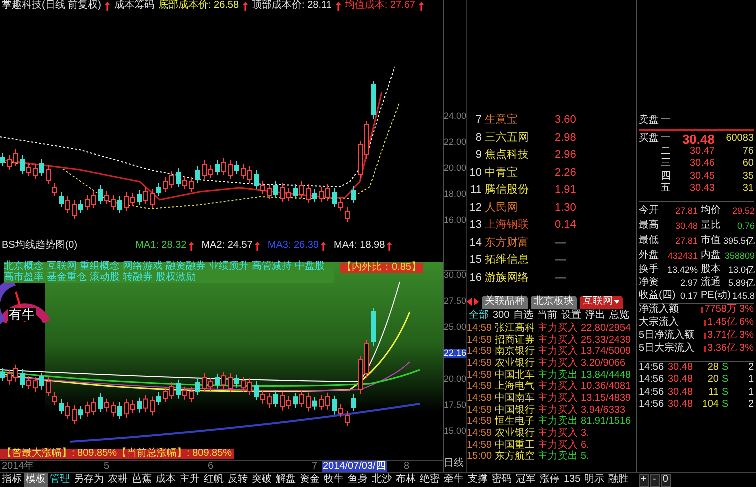  What do you see at coordinates (190, 480) in the screenshot?
I see `toolbar-button: 主升` at bounding box center [190, 480].